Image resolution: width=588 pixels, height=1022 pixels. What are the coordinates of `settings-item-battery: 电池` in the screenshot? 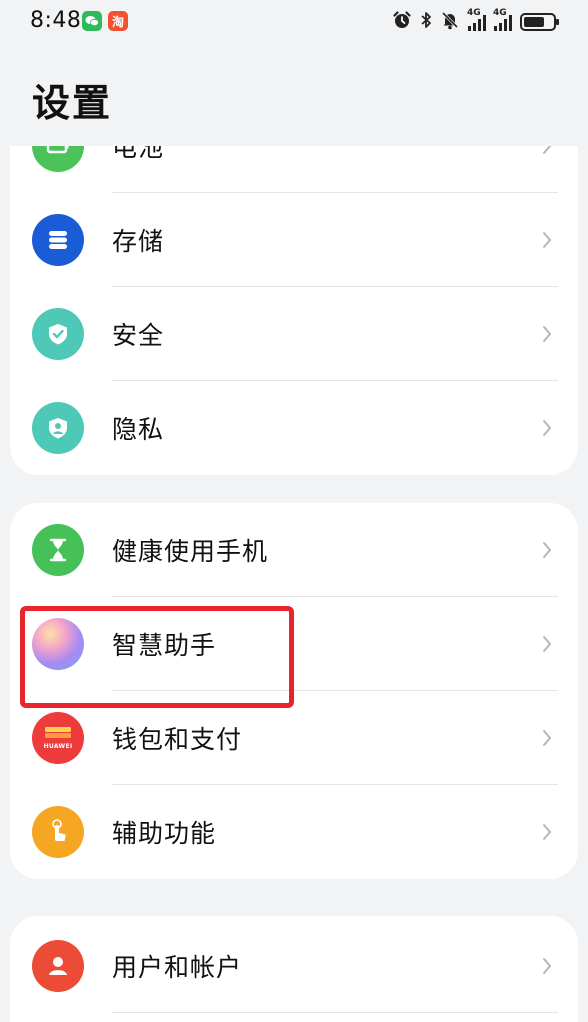 It's located at (294, 169).